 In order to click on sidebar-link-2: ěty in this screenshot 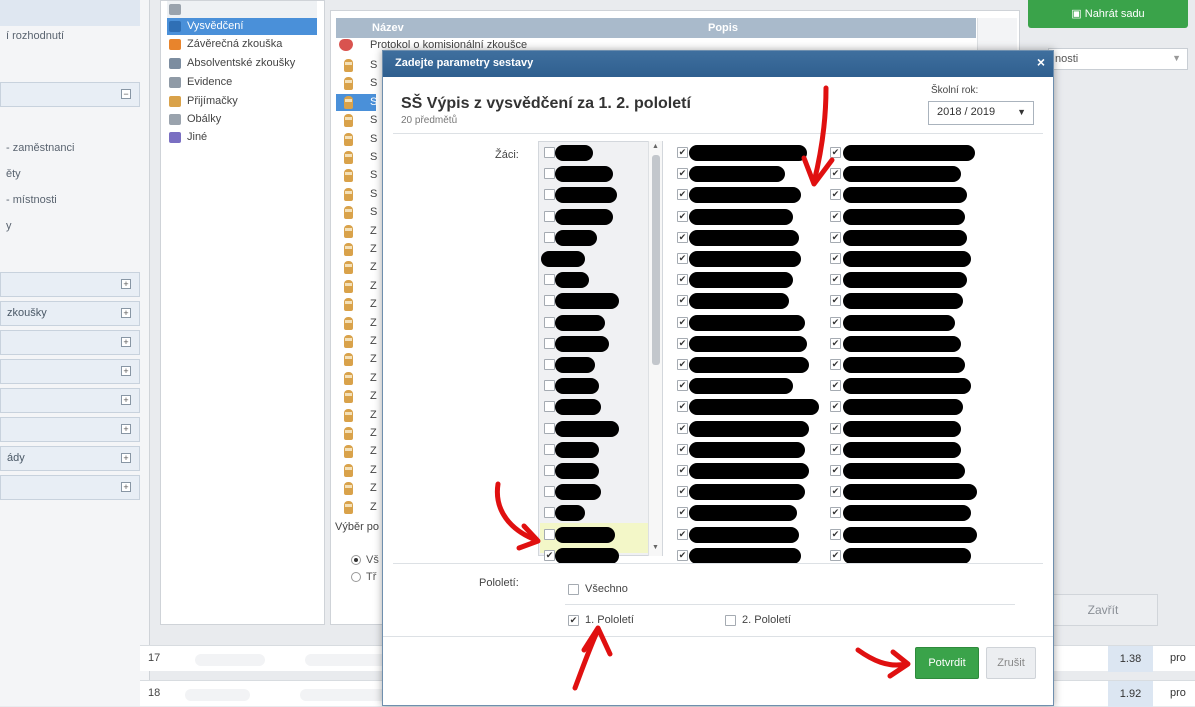, I will do `click(13, 174)`.